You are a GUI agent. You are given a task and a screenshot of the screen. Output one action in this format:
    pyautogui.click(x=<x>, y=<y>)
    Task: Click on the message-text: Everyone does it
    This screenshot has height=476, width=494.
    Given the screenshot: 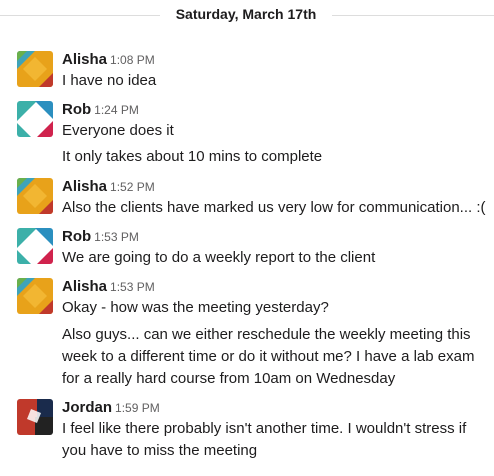 What is the action you would take?
    pyautogui.click(x=118, y=130)
    